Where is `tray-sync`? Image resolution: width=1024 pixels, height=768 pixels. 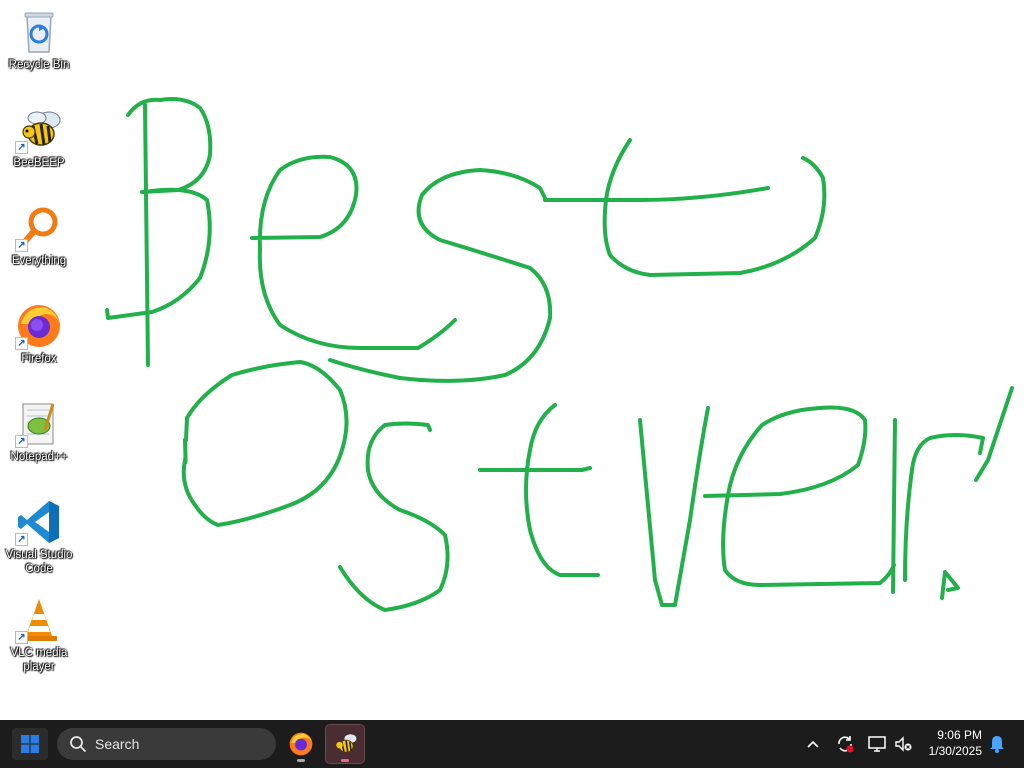 tray-sync is located at coordinates (845, 744).